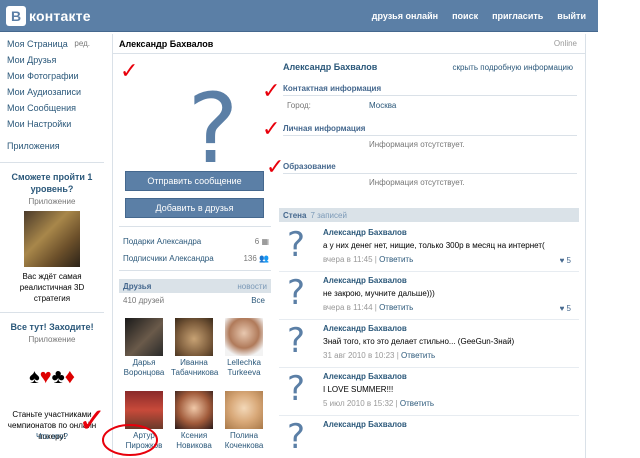  I want to click on page-title: Александр Бахвалов, so click(166, 44).